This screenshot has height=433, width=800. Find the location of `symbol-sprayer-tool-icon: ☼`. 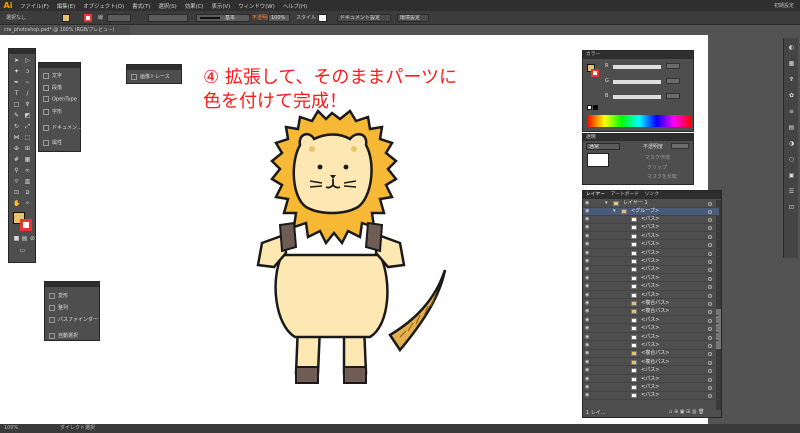

symbol-sprayer-tool-icon: ☼ is located at coordinates (16, 181).